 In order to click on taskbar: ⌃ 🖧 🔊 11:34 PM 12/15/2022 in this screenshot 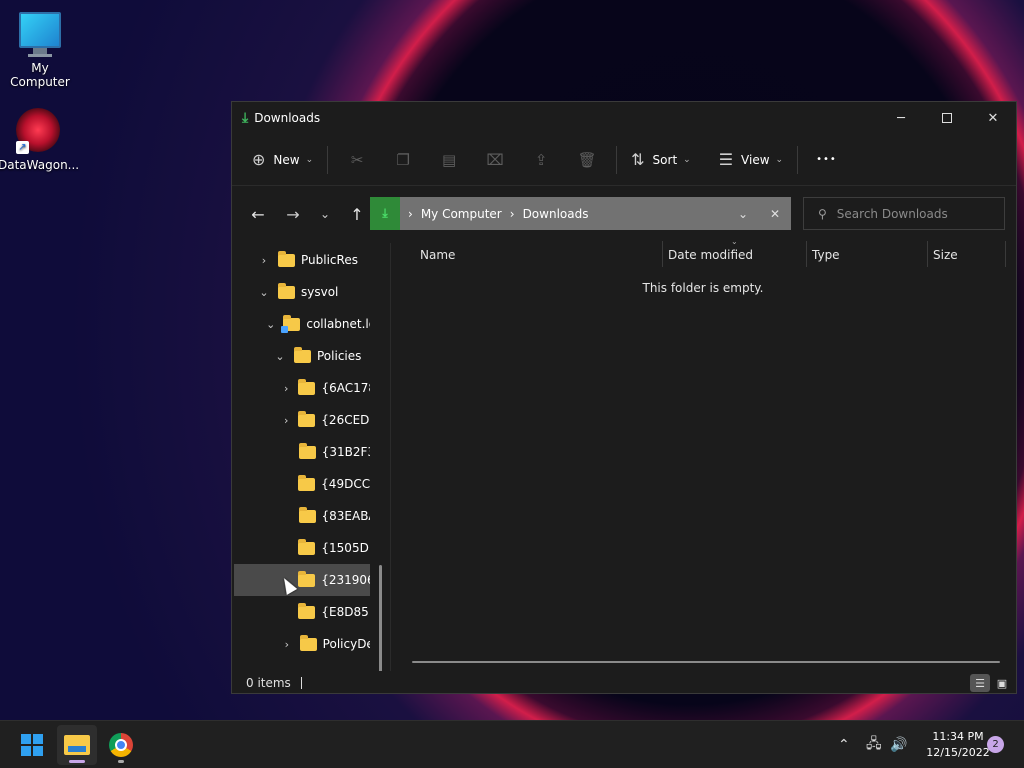, I will do `click(512, 744)`.